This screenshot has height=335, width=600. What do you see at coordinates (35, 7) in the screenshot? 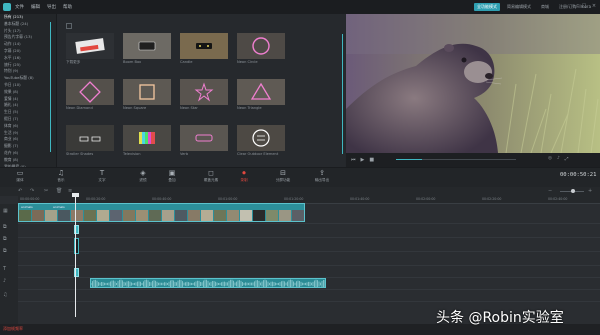
I see `menu-edit: 编辑` at bounding box center [35, 7].